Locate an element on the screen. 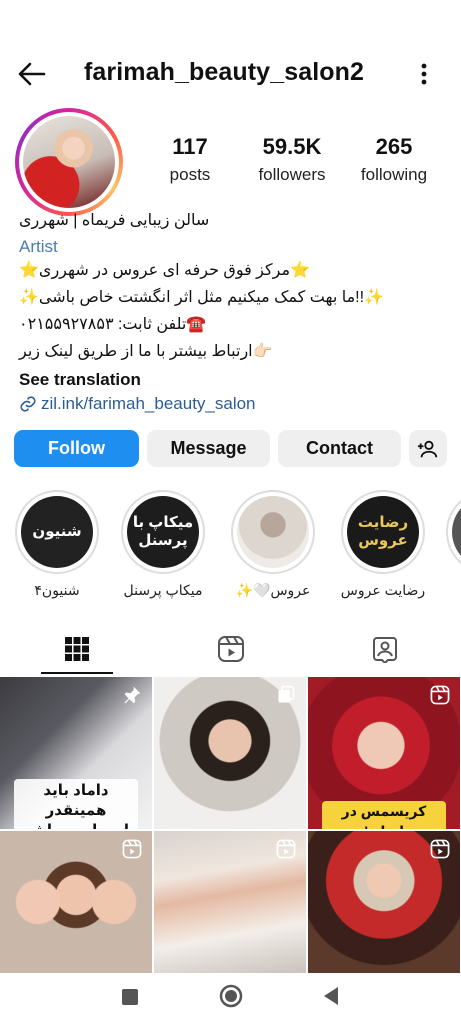 Image resolution: width=461 pixels, height=1024 pixels. highlight-makeup-staff: میکاپ با پرسنل میکاپ پرسنل is located at coordinates (163, 544).